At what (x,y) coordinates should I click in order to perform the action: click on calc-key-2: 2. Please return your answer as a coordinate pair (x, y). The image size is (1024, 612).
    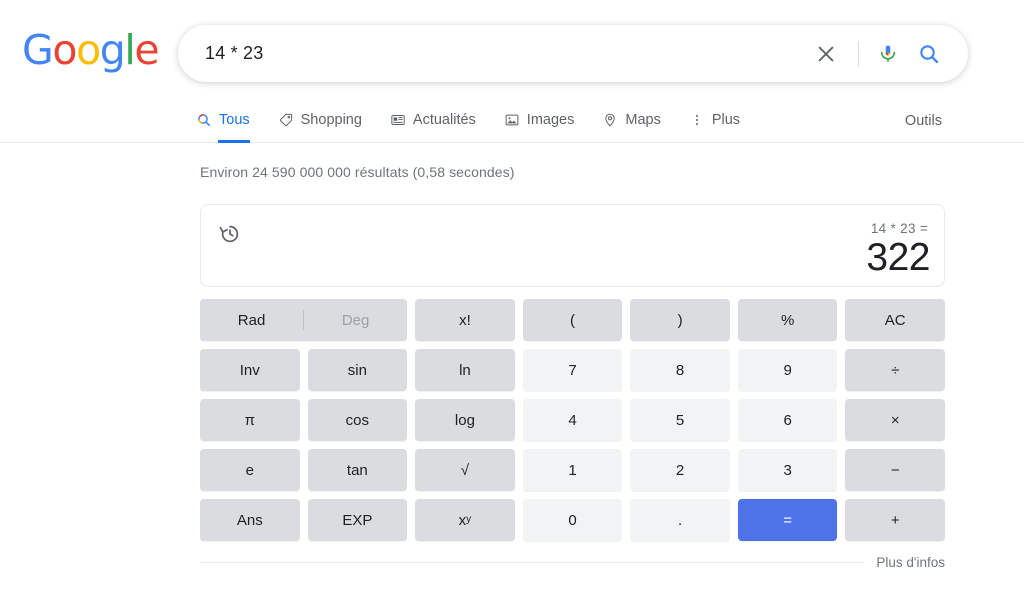
    Looking at the image, I should click on (680, 470).